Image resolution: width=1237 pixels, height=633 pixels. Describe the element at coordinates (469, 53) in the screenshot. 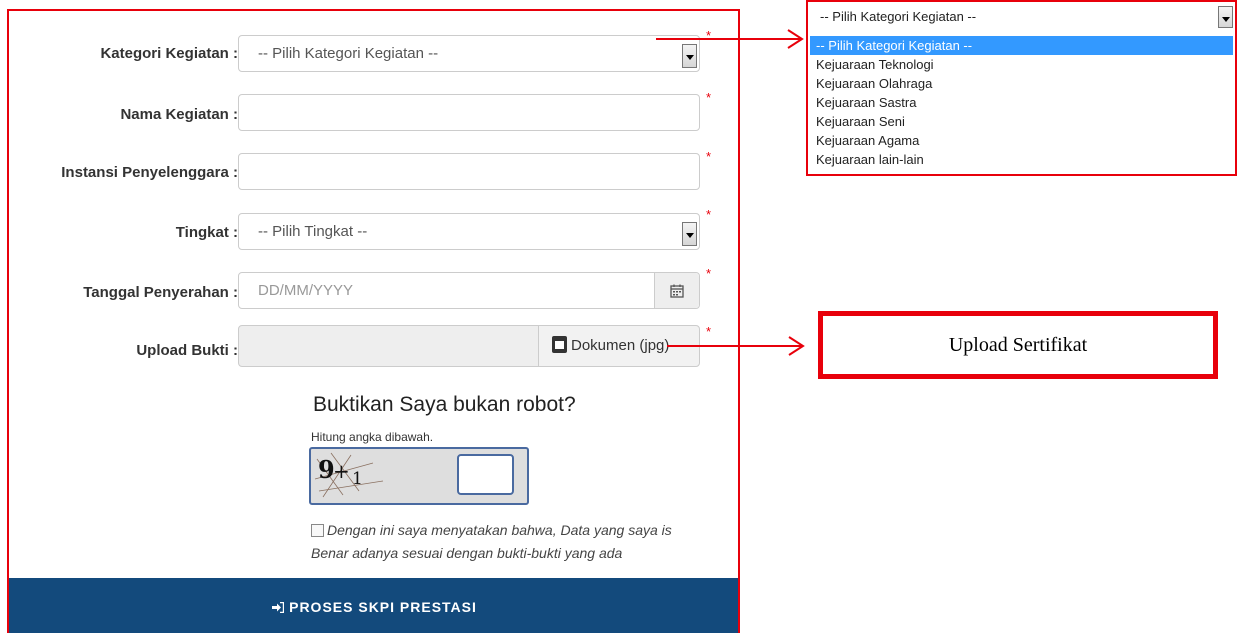

I see `kategori-select: -- Pilih Kategori Kegiatan --` at that location.